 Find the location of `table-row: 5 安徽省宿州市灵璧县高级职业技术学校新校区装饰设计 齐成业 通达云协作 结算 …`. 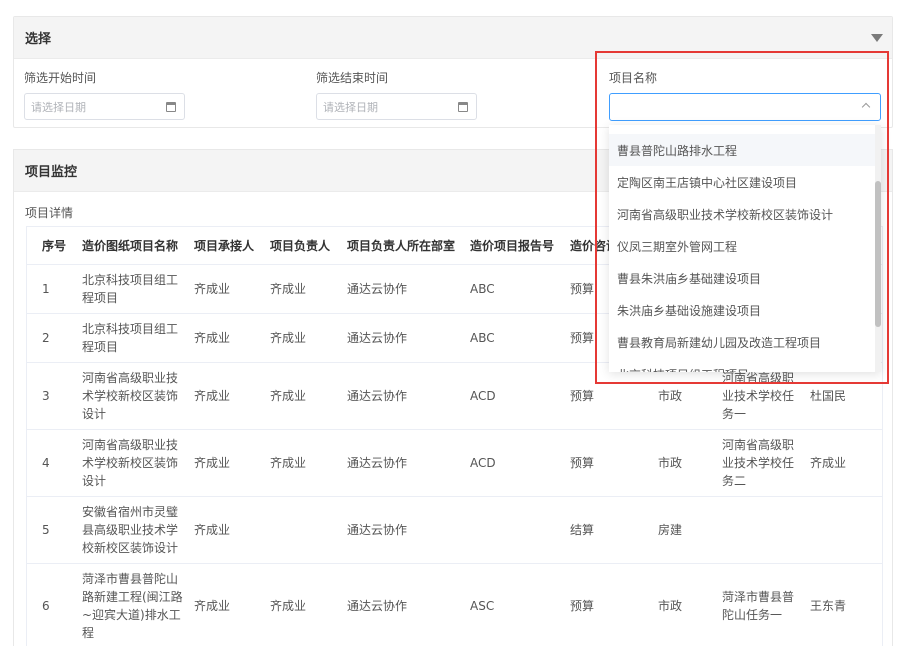

table-row: 5 安徽省宿州市灵璧县高级职业技术学校新校区装饰设计 齐成业 通达云协作 结算 … is located at coordinates (454, 530).